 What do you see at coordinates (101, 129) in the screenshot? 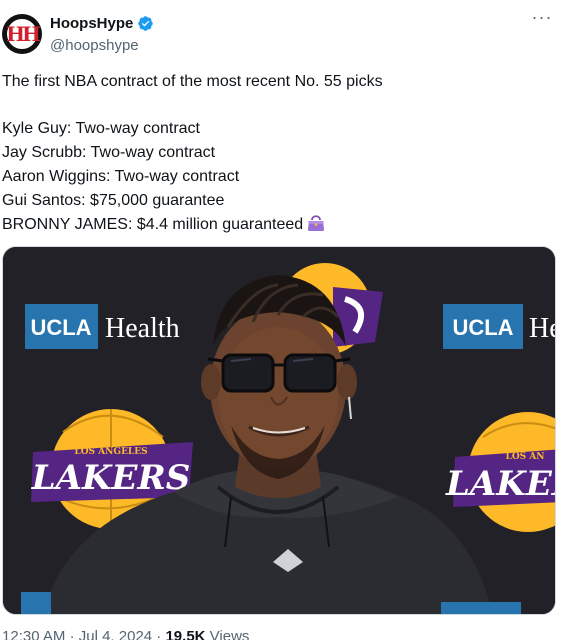
I see `tweet-line: Kyle Guy: Two-way contract` at bounding box center [101, 129].